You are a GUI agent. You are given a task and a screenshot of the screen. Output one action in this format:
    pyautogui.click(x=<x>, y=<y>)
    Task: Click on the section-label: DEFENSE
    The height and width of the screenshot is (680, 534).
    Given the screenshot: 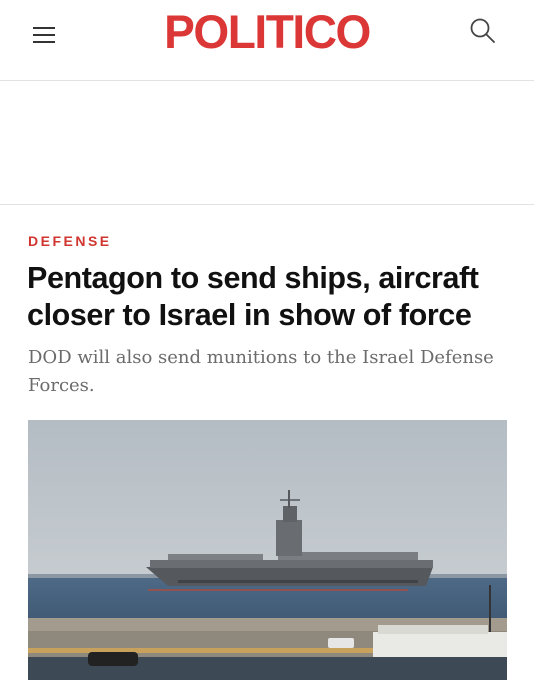 What is the action you would take?
    pyautogui.click(x=70, y=241)
    